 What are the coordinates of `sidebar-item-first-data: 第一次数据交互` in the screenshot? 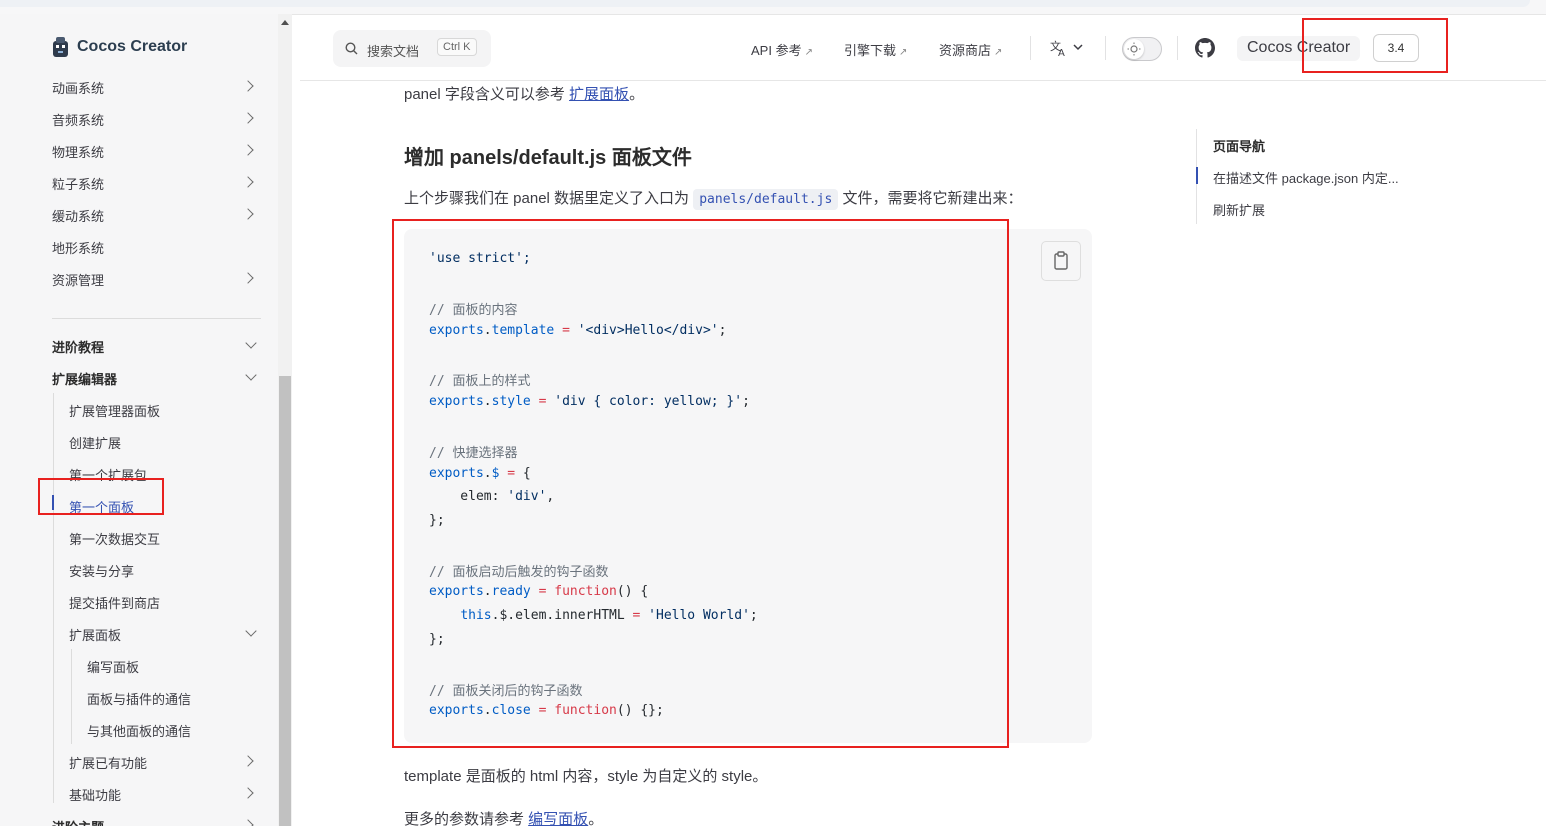 It's located at (114, 538).